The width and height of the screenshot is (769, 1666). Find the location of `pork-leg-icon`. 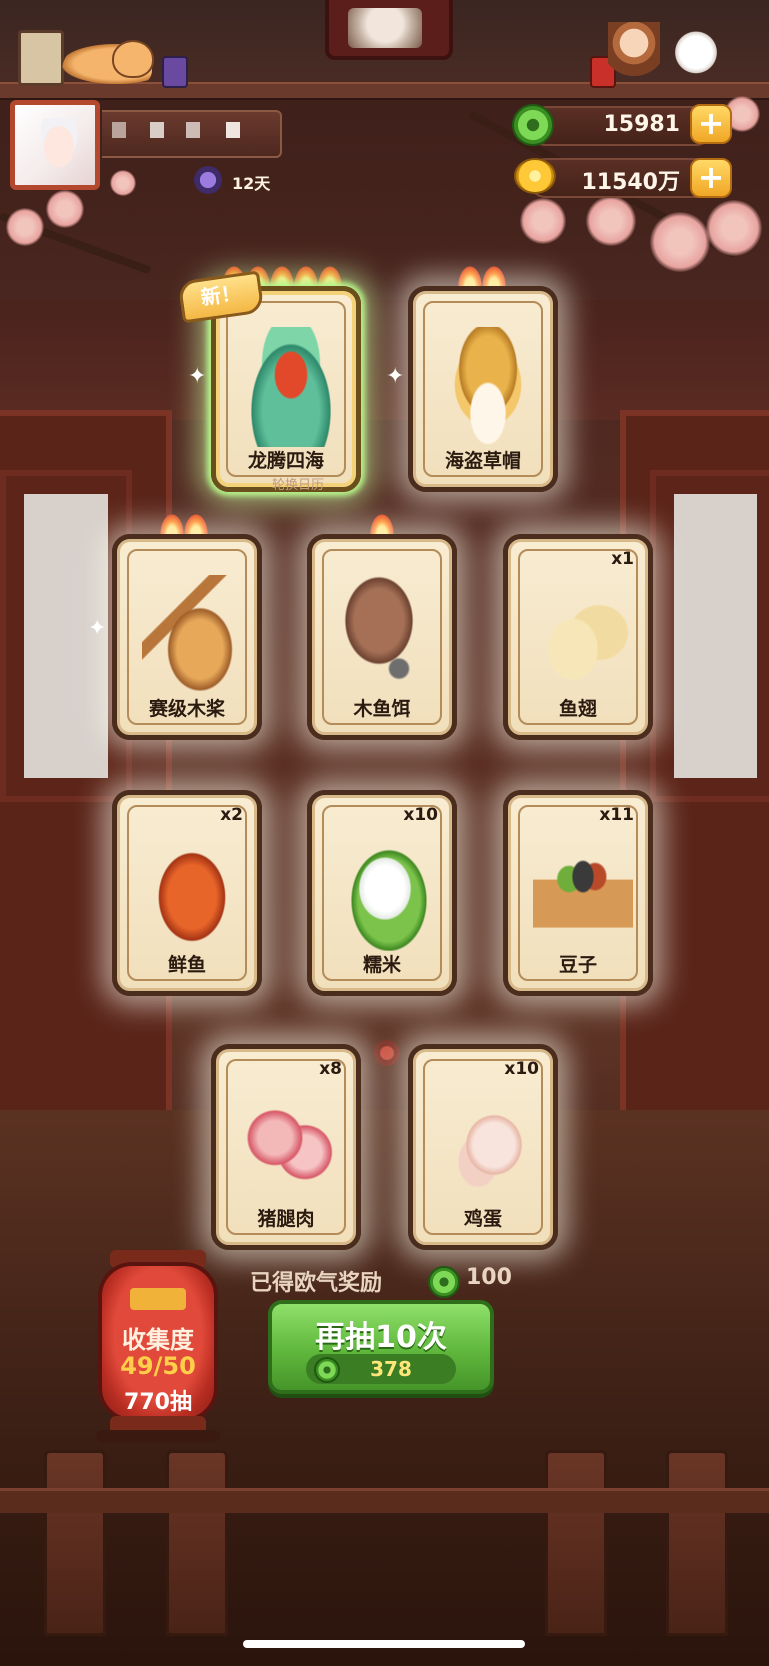

pork-leg-icon is located at coordinates (291, 1145).